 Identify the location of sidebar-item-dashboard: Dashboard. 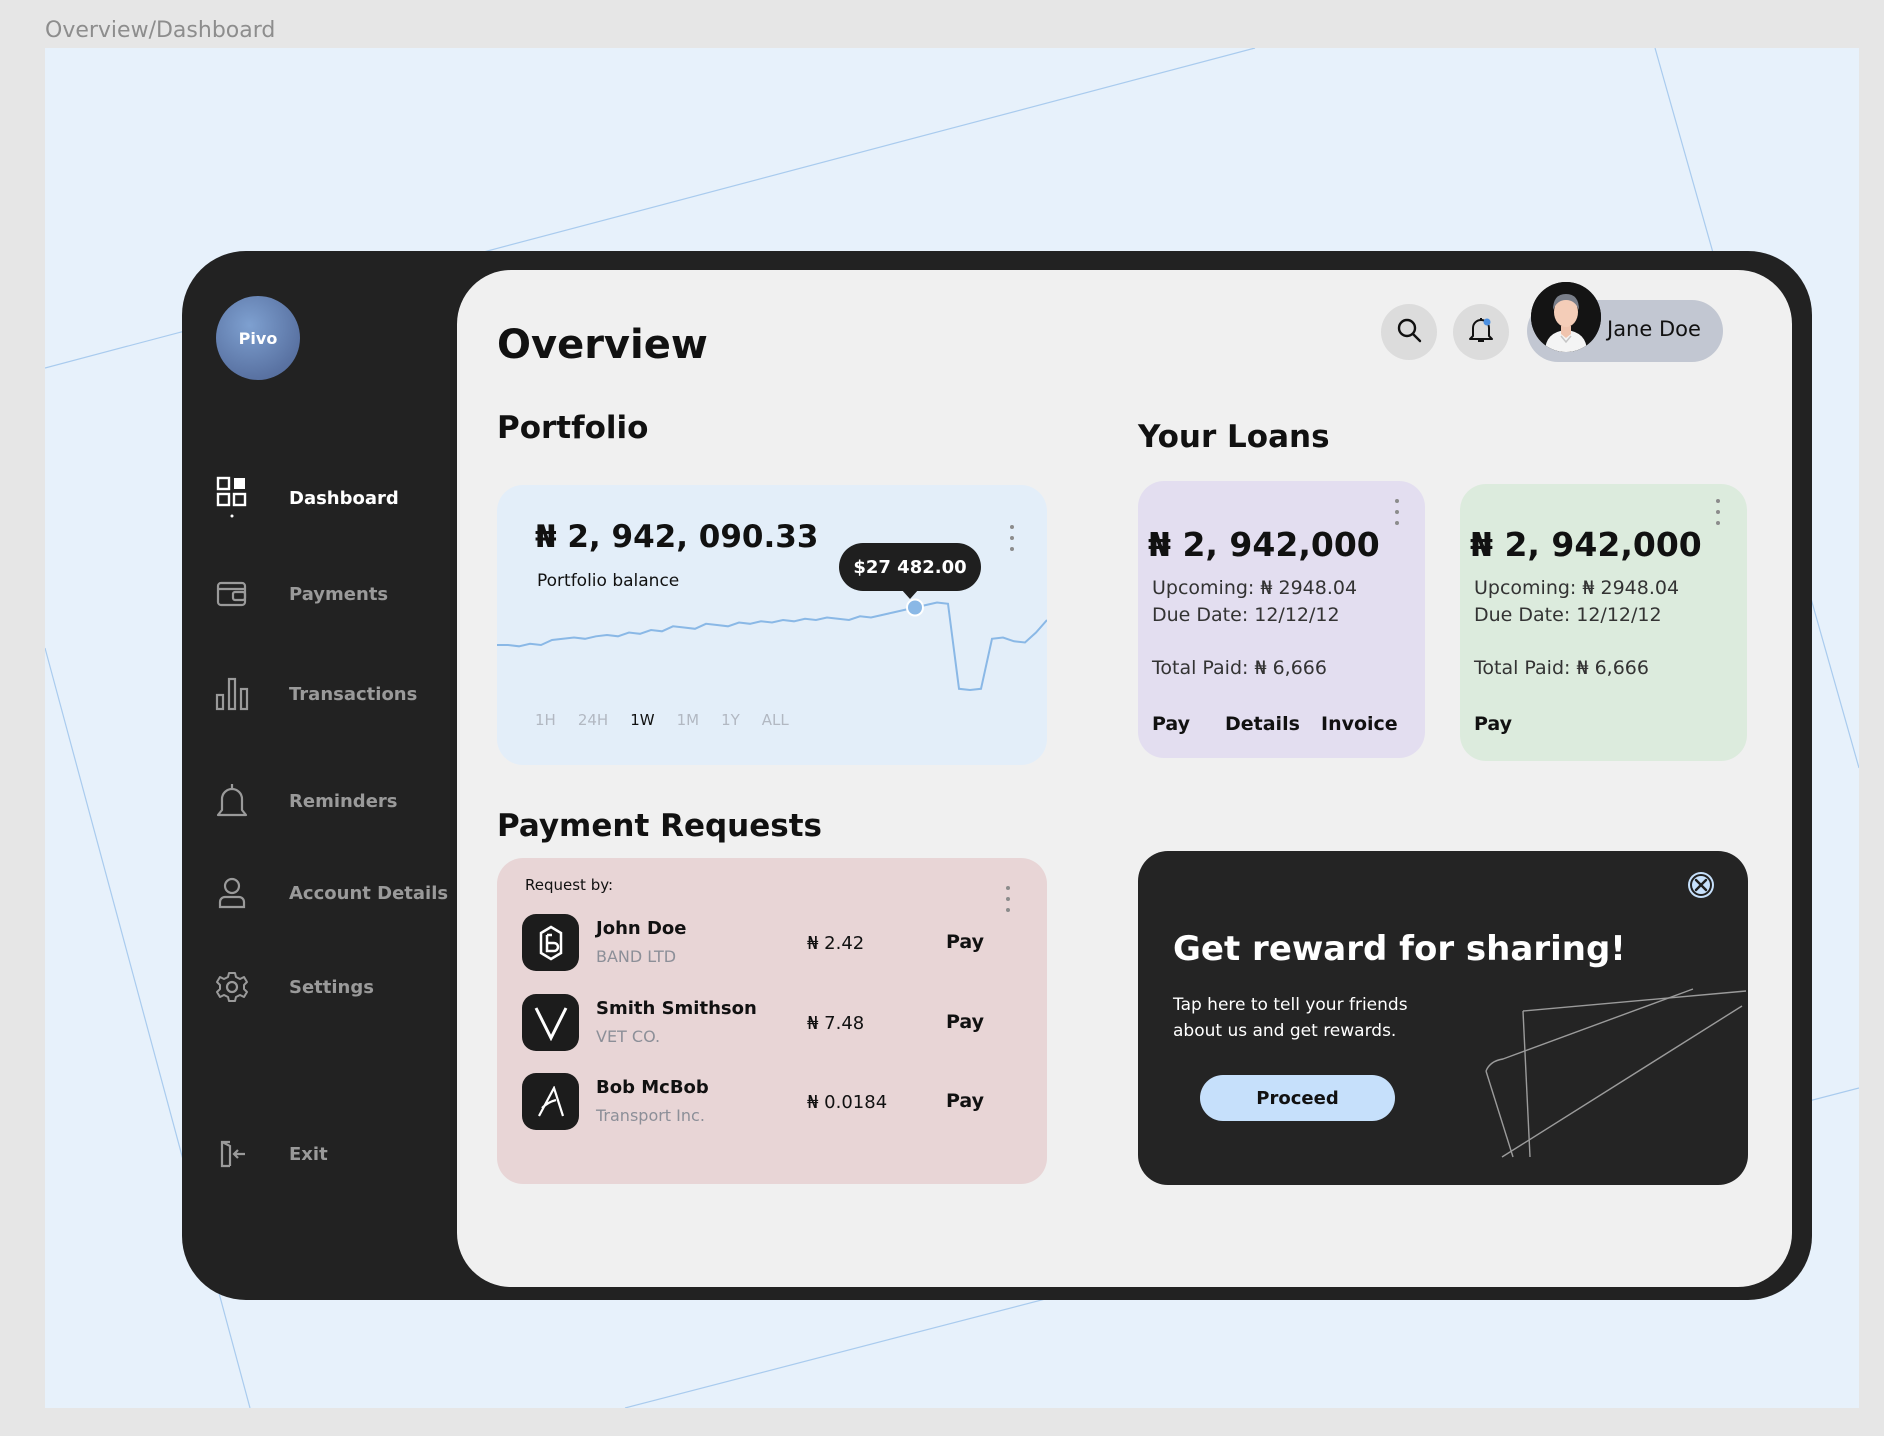
(305, 498).